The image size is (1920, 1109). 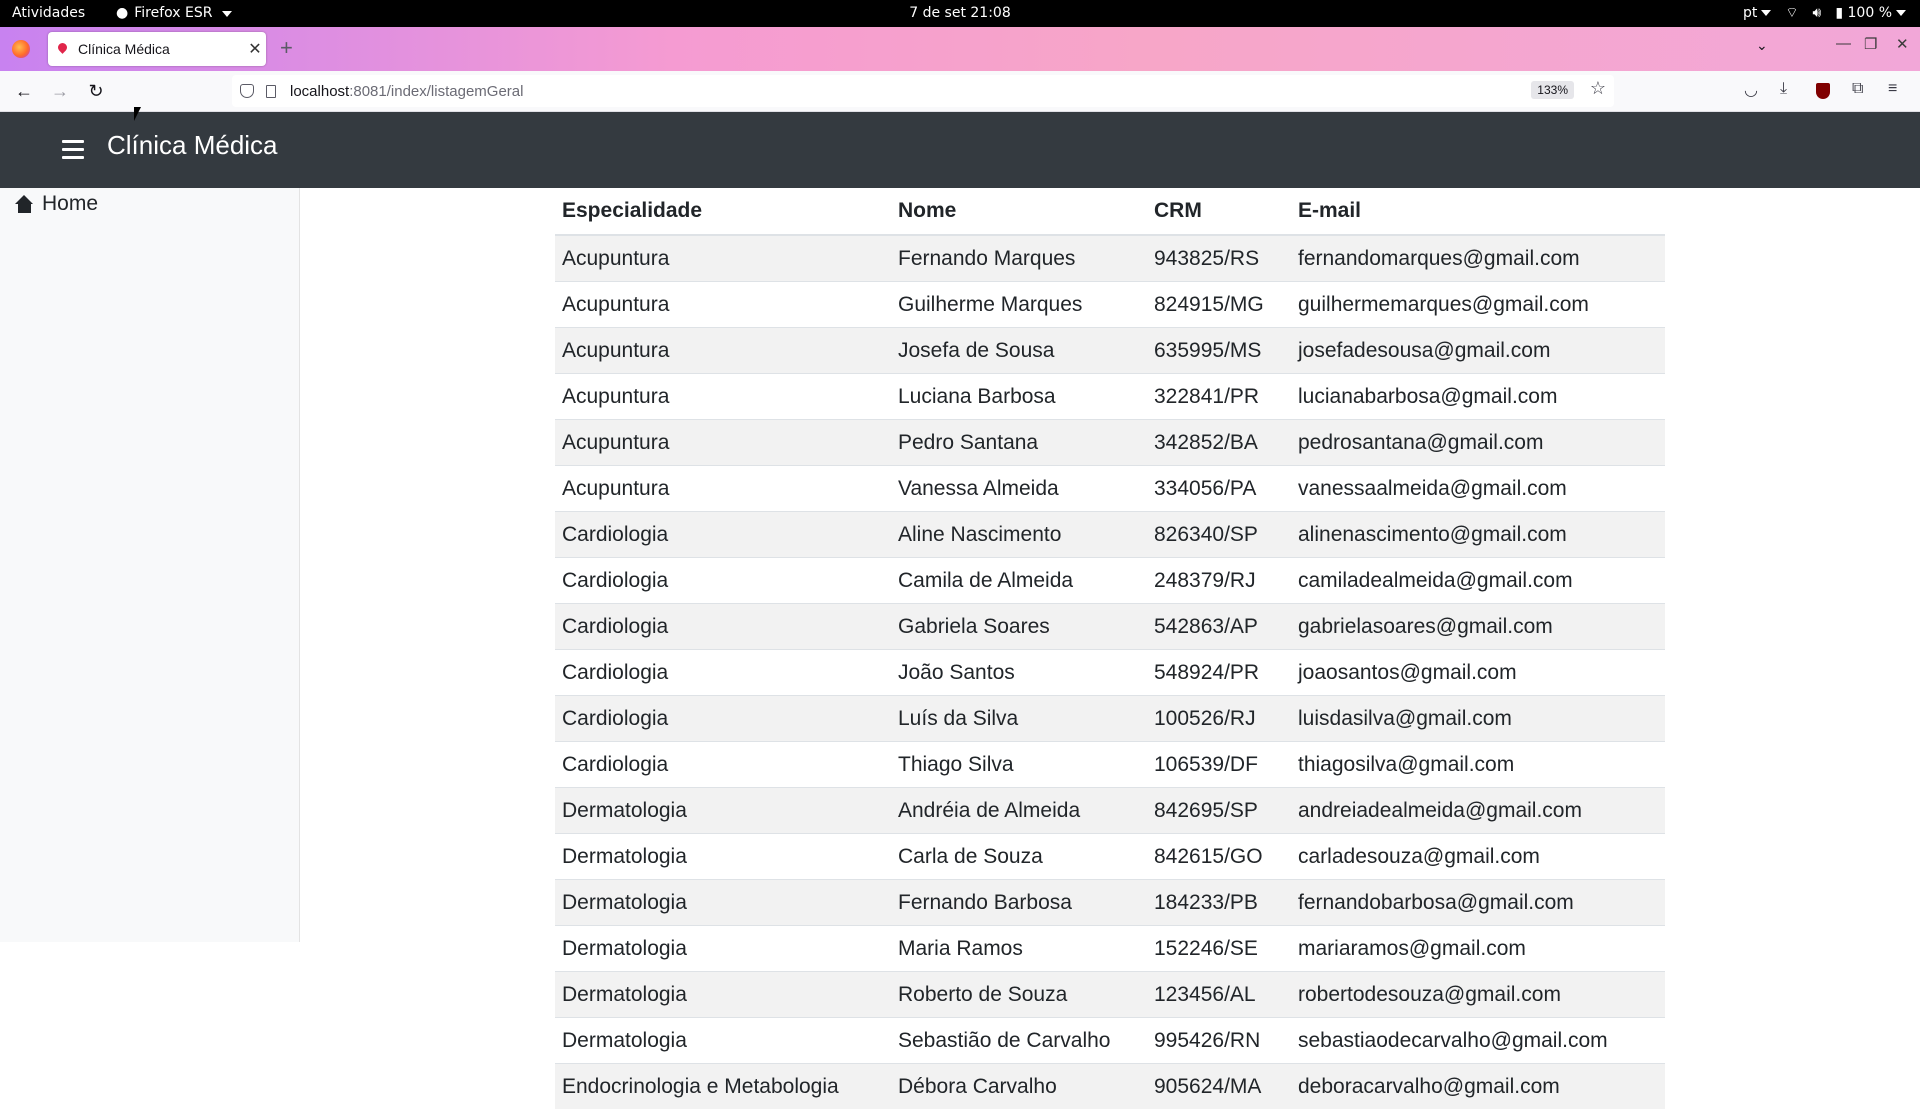 What do you see at coordinates (1823, 91) in the screenshot?
I see `ublock-shield-icon` at bounding box center [1823, 91].